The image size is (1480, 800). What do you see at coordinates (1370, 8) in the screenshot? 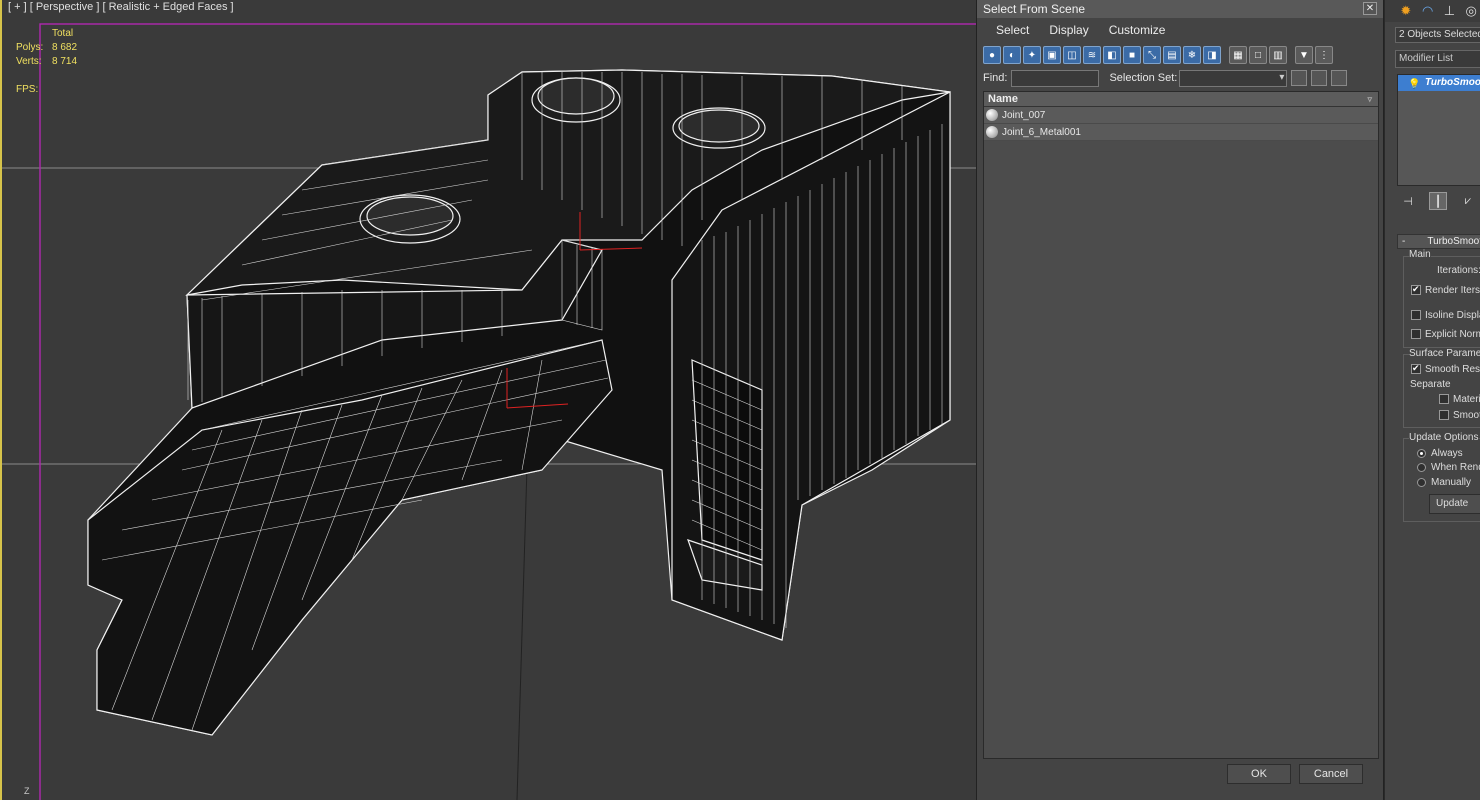
I see `close-icon: ✕` at bounding box center [1370, 8].